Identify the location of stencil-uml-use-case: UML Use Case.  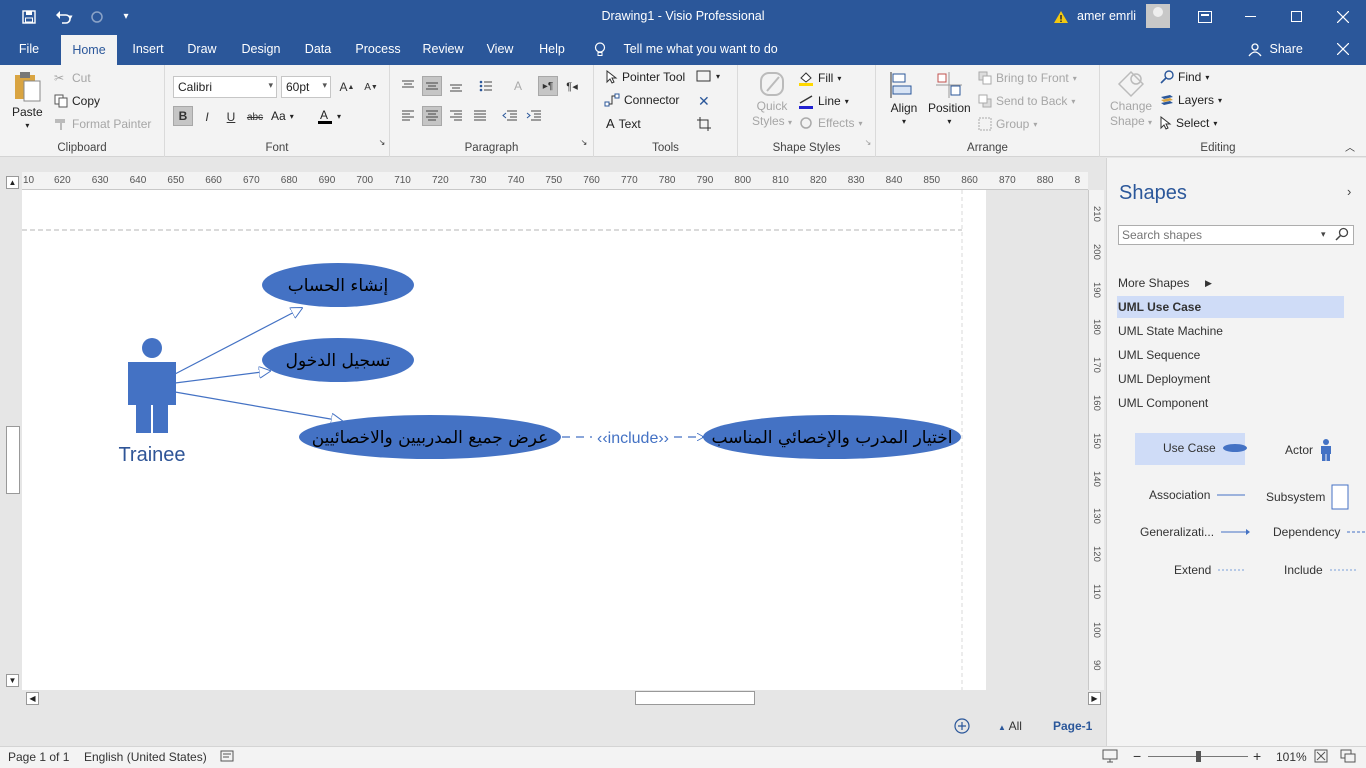
(1230, 307).